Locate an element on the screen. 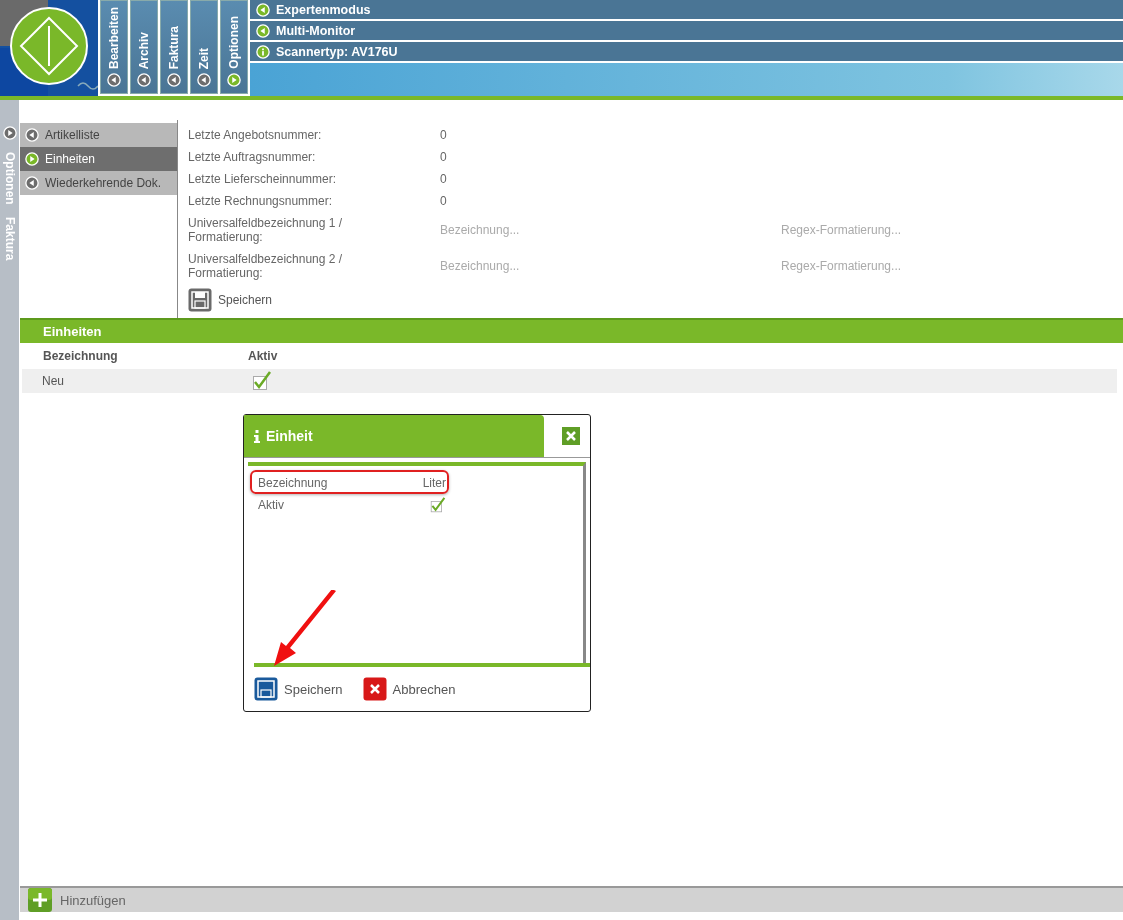 This screenshot has height=920, width=1123. field-label: Universalfeldbezeichnung 2 / Formatierung: is located at coordinates (266, 266).